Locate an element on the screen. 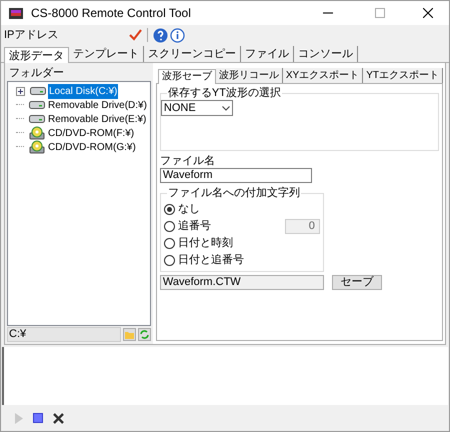 The width and height of the screenshot is (450, 432). group-label: 保存するYT波形の選択 is located at coordinates (224, 93).